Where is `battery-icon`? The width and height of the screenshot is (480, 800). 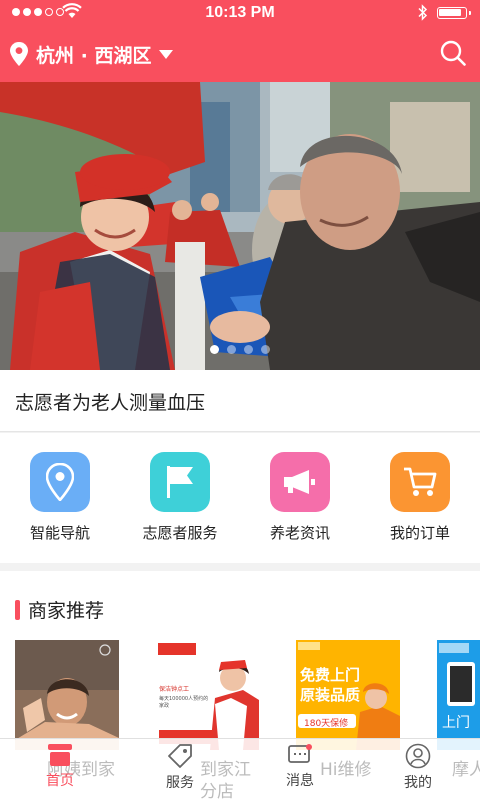 battery-icon is located at coordinates (454, 13).